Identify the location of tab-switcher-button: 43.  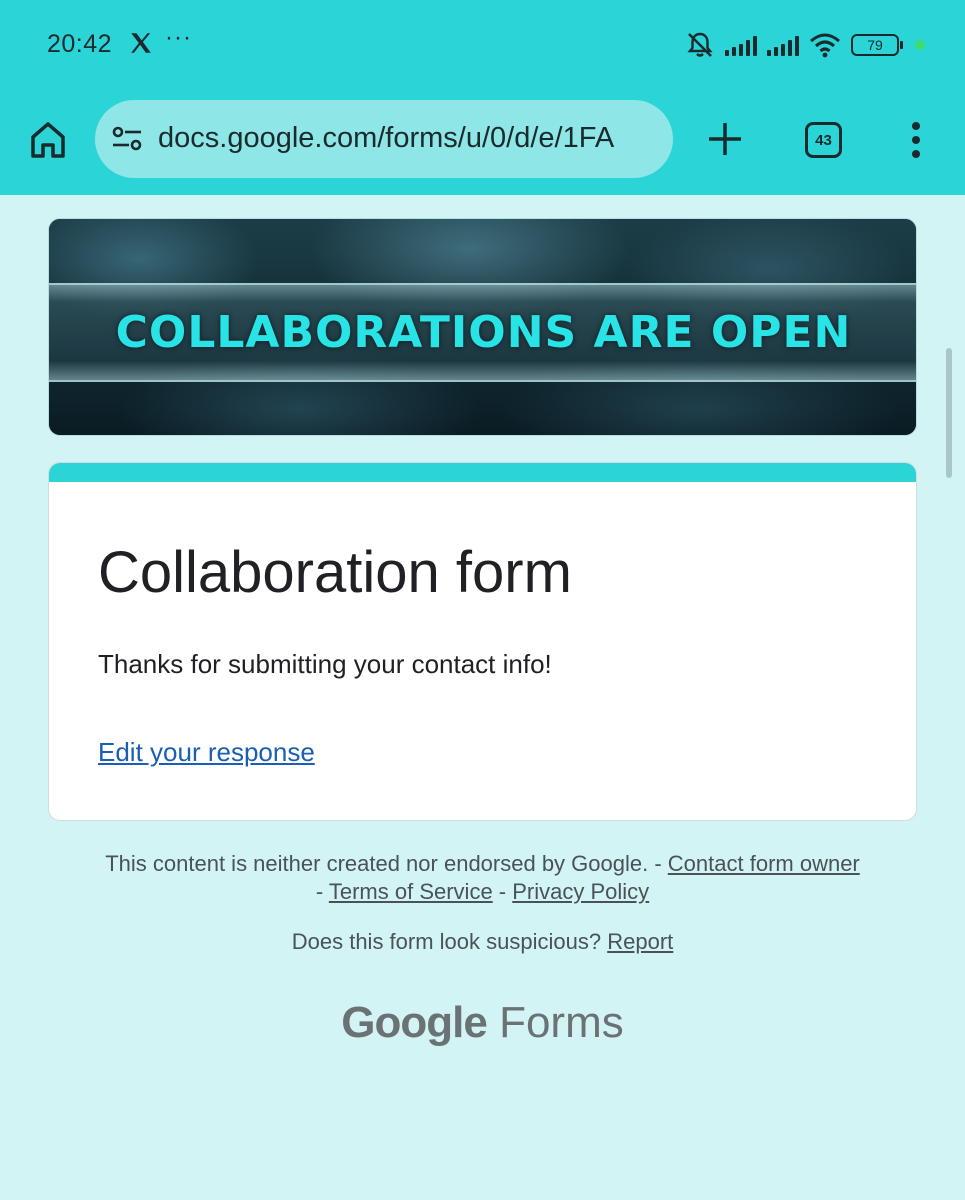
(823, 140).